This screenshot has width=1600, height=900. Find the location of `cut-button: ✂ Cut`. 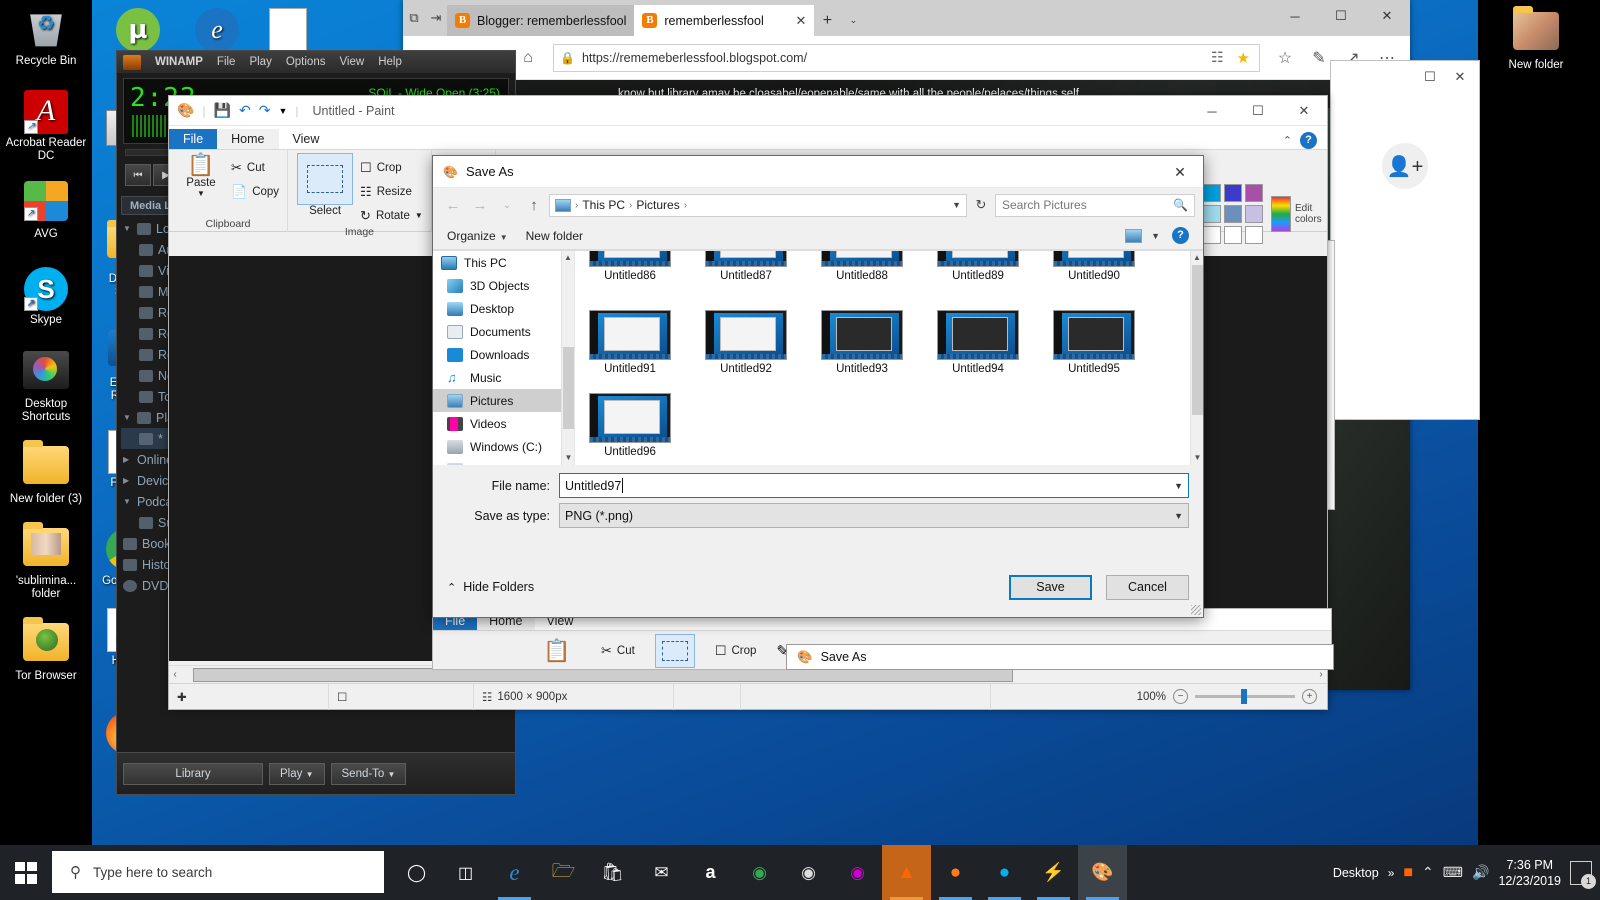

cut-button: ✂ Cut is located at coordinates (255, 167).